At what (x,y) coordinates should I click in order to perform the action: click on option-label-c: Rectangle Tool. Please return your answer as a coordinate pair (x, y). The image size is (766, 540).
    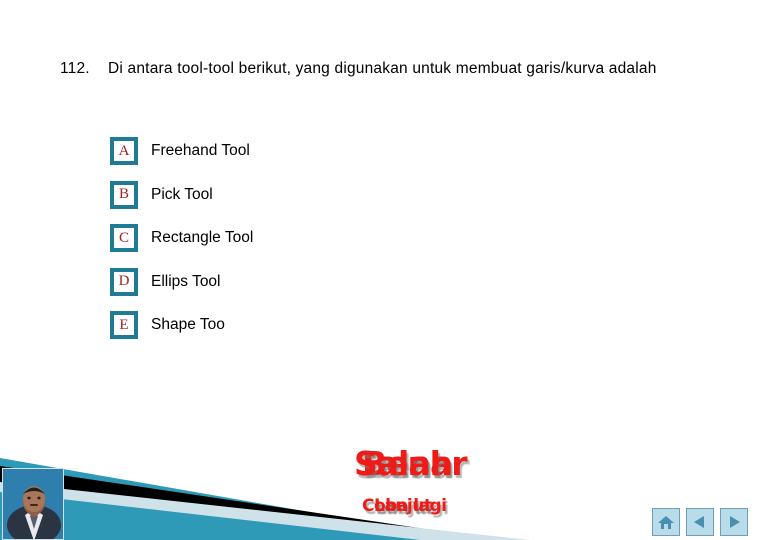
    Looking at the image, I should click on (202, 237).